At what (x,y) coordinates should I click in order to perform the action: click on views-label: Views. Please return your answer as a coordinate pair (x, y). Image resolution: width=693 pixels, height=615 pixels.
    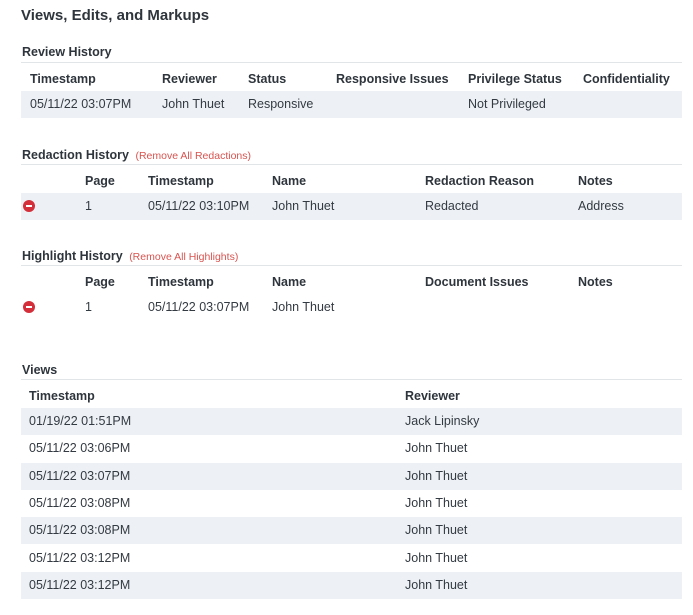
    Looking at the image, I should click on (40, 370).